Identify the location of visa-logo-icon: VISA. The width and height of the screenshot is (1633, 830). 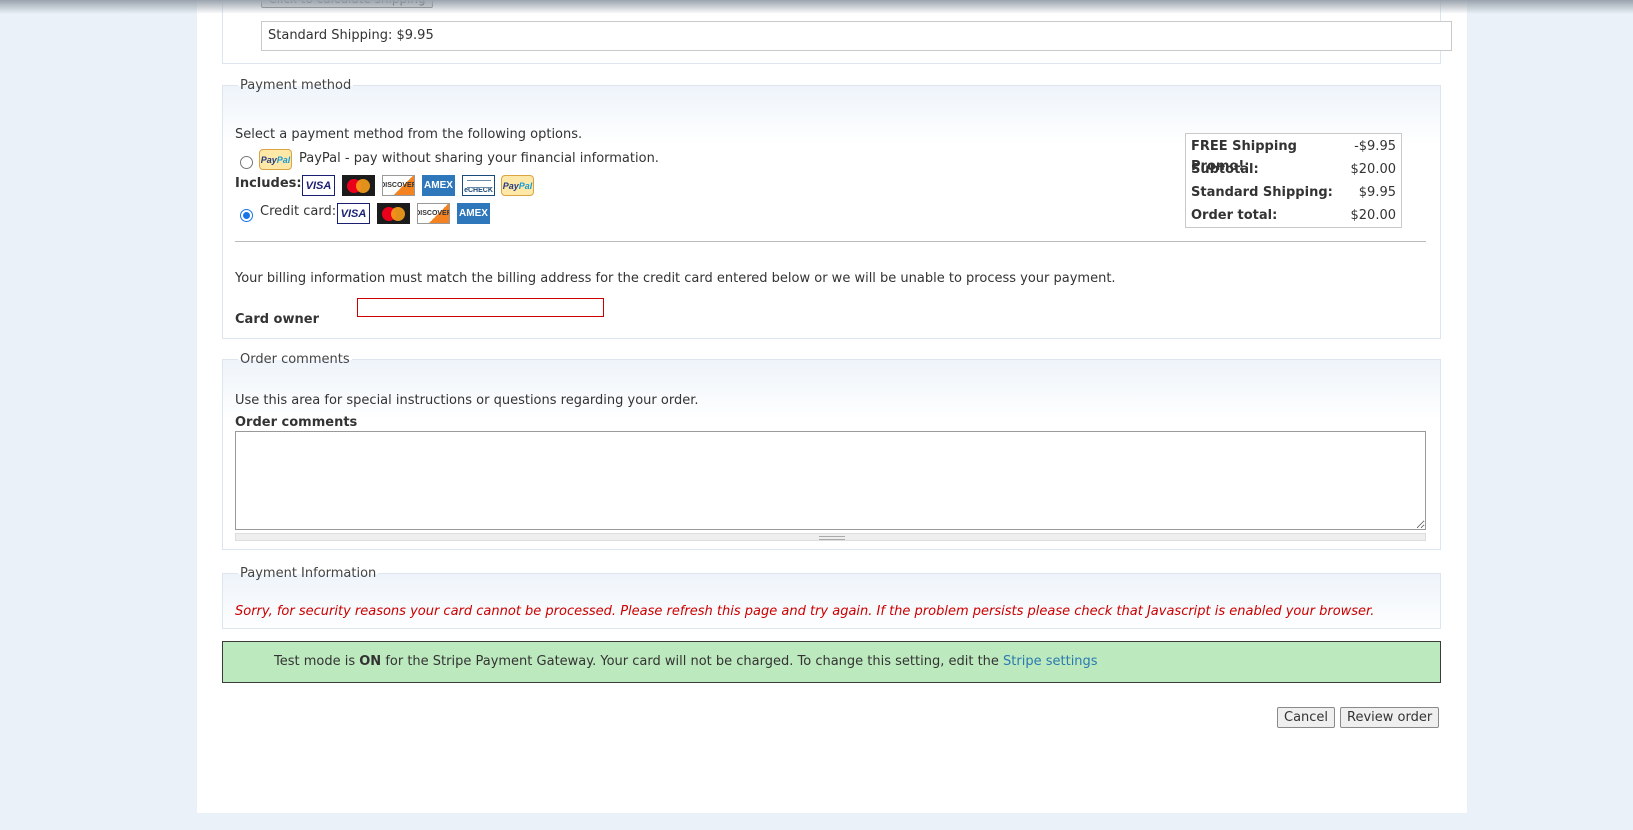
(318, 185).